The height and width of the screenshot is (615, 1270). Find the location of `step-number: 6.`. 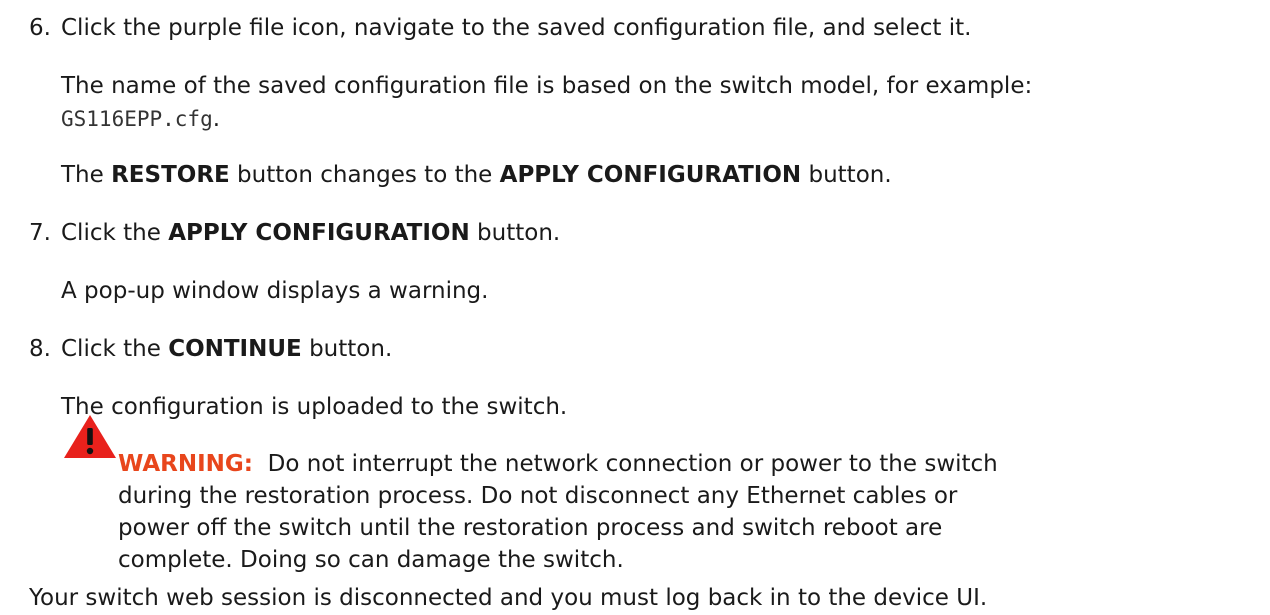

step-number: 6. is located at coordinates (40, 28).